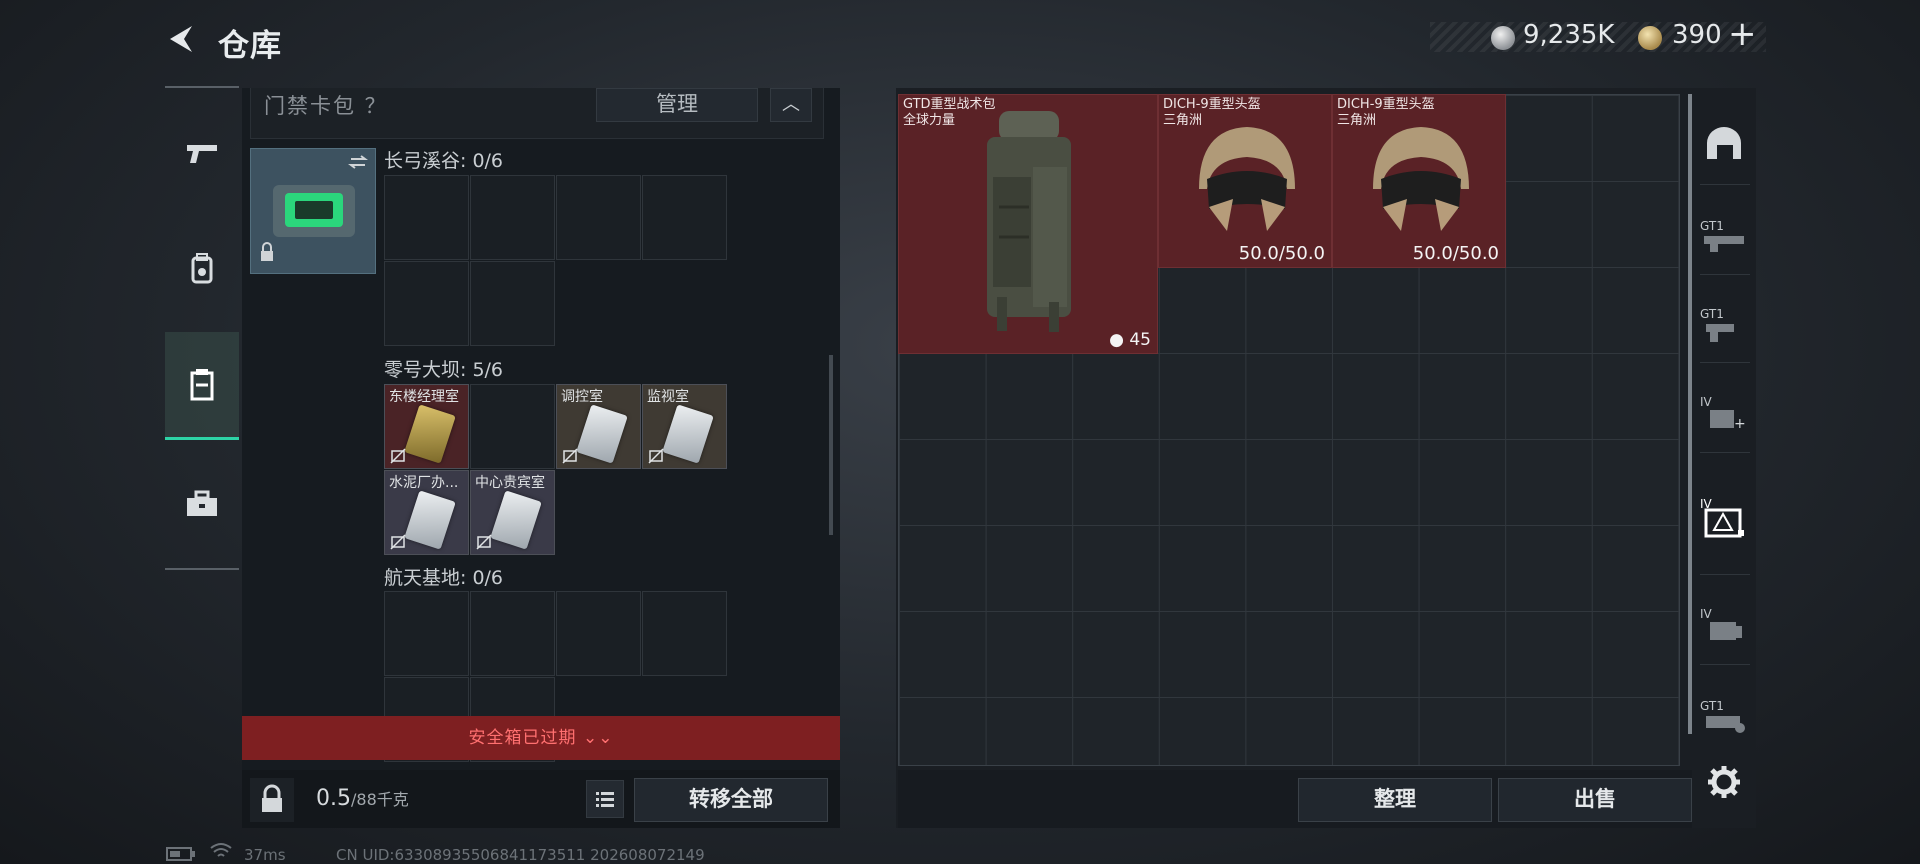 The height and width of the screenshot is (864, 1920). What do you see at coordinates (362, 798) in the screenshot?
I see `weight-indicator: 0.5/88千克` at bounding box center [362, 798].